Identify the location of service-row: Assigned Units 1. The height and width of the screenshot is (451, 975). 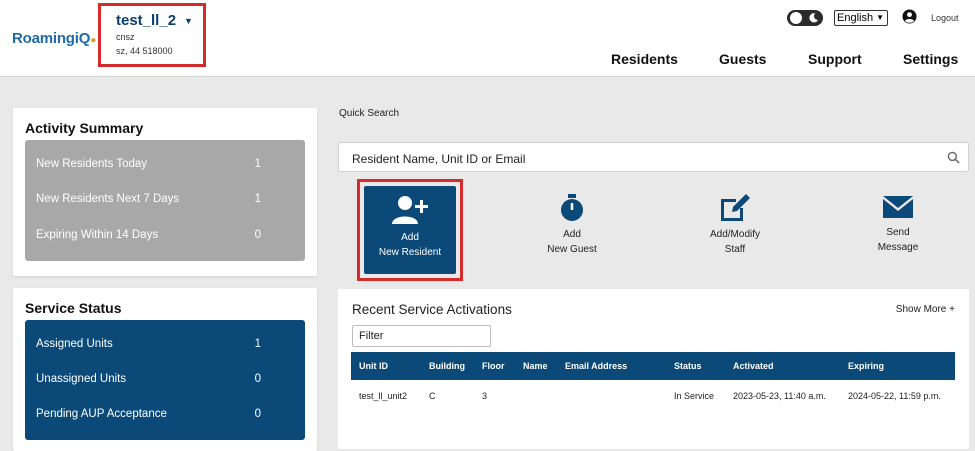
(148, 344).